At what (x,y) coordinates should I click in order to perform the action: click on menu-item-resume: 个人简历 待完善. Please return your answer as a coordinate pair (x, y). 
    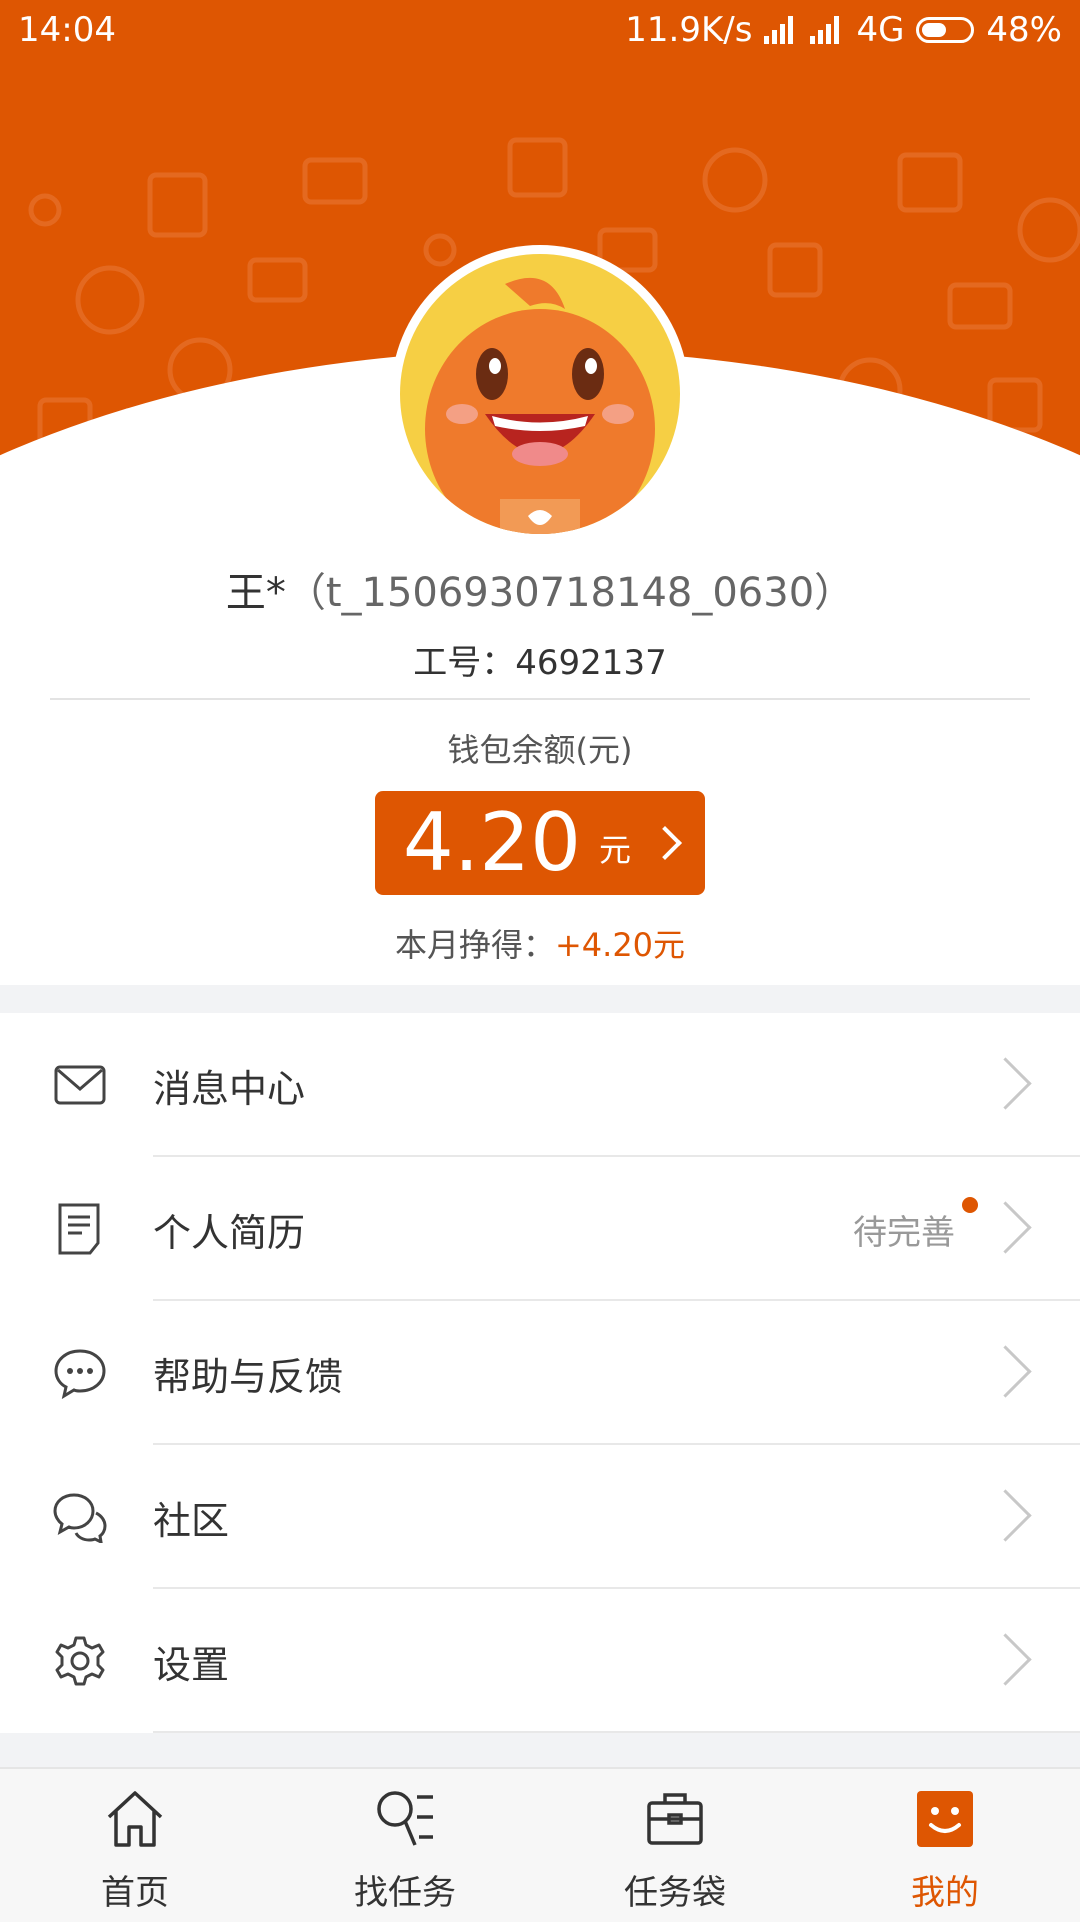
    Looking at the image, I should click on (540, 1229).